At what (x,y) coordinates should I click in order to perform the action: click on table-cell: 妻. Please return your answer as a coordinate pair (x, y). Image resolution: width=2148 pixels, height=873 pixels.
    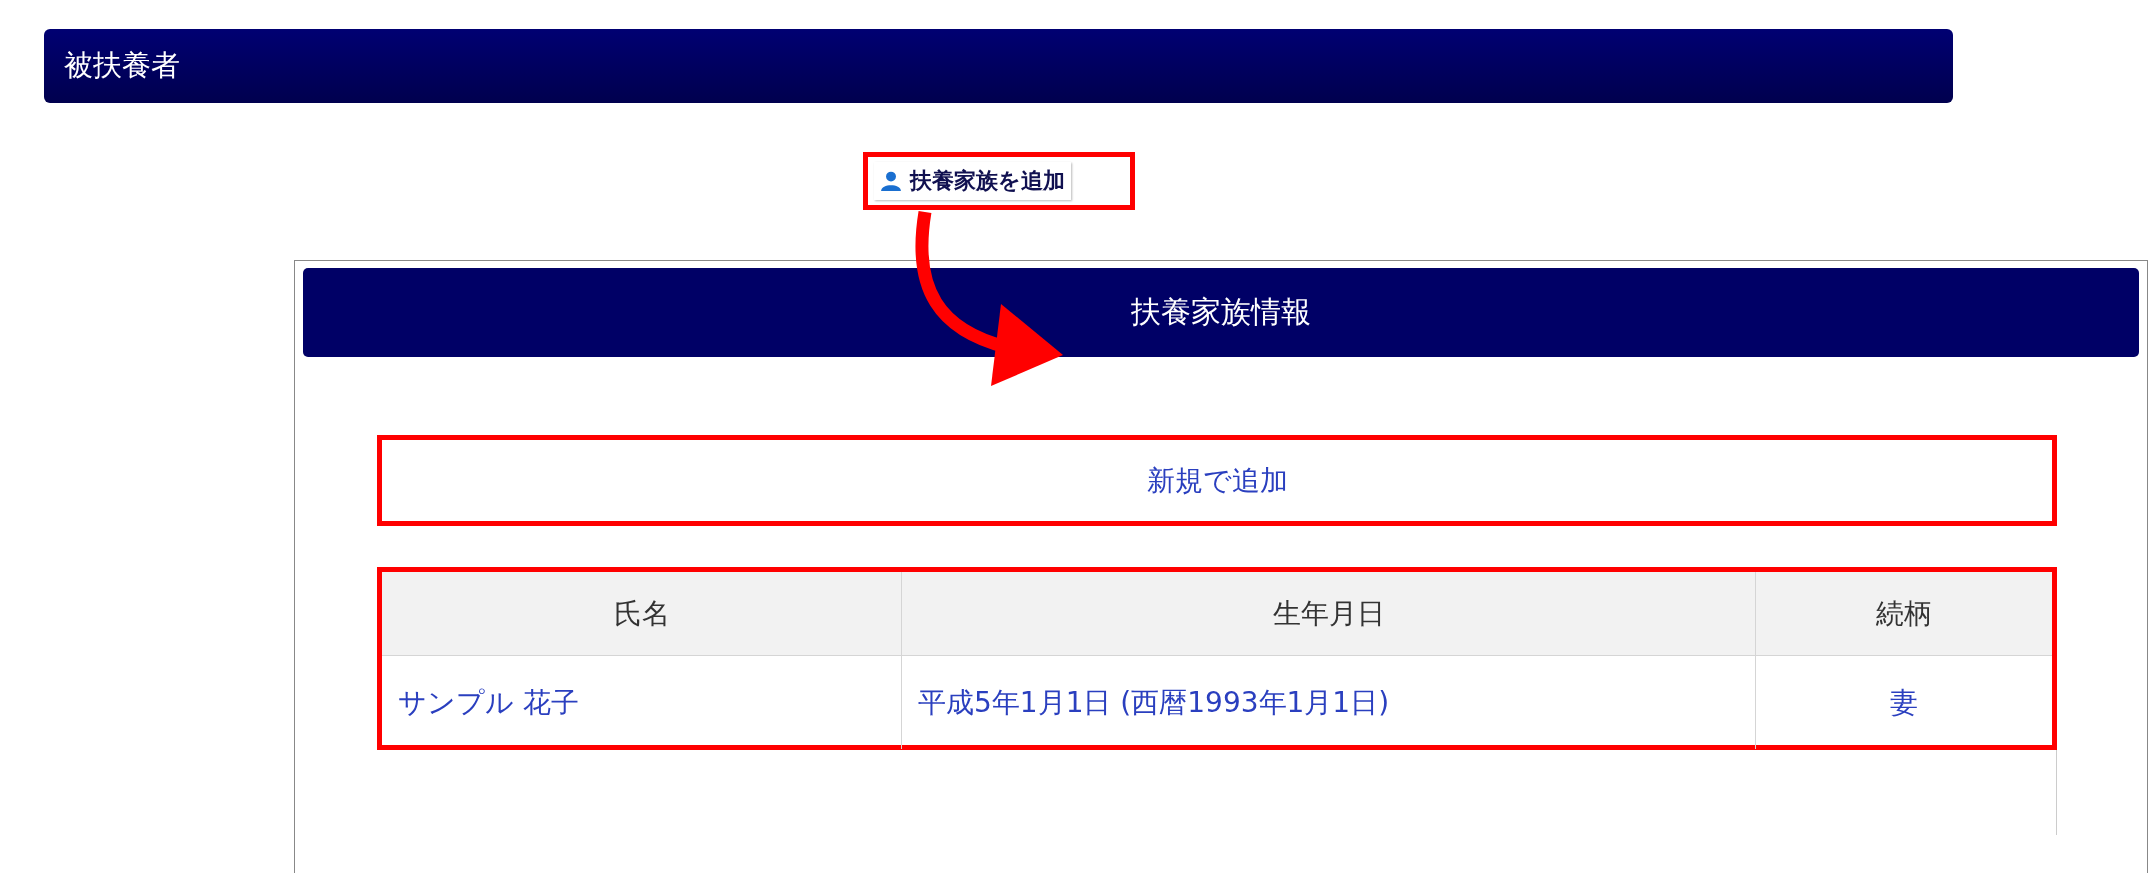
    Looking at the image, I should click on (1903, 702).